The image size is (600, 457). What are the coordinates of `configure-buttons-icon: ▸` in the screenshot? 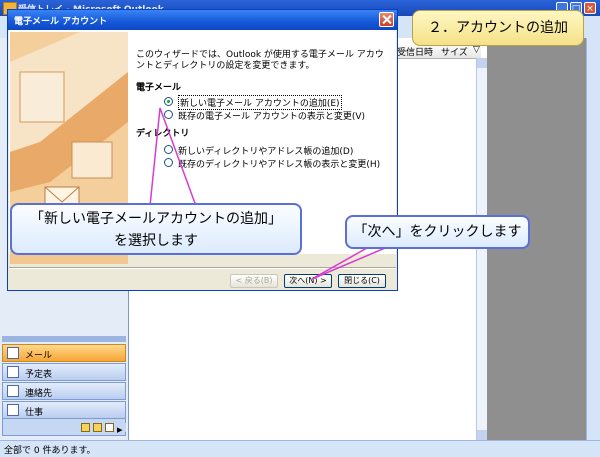 It's located at (121, 429).